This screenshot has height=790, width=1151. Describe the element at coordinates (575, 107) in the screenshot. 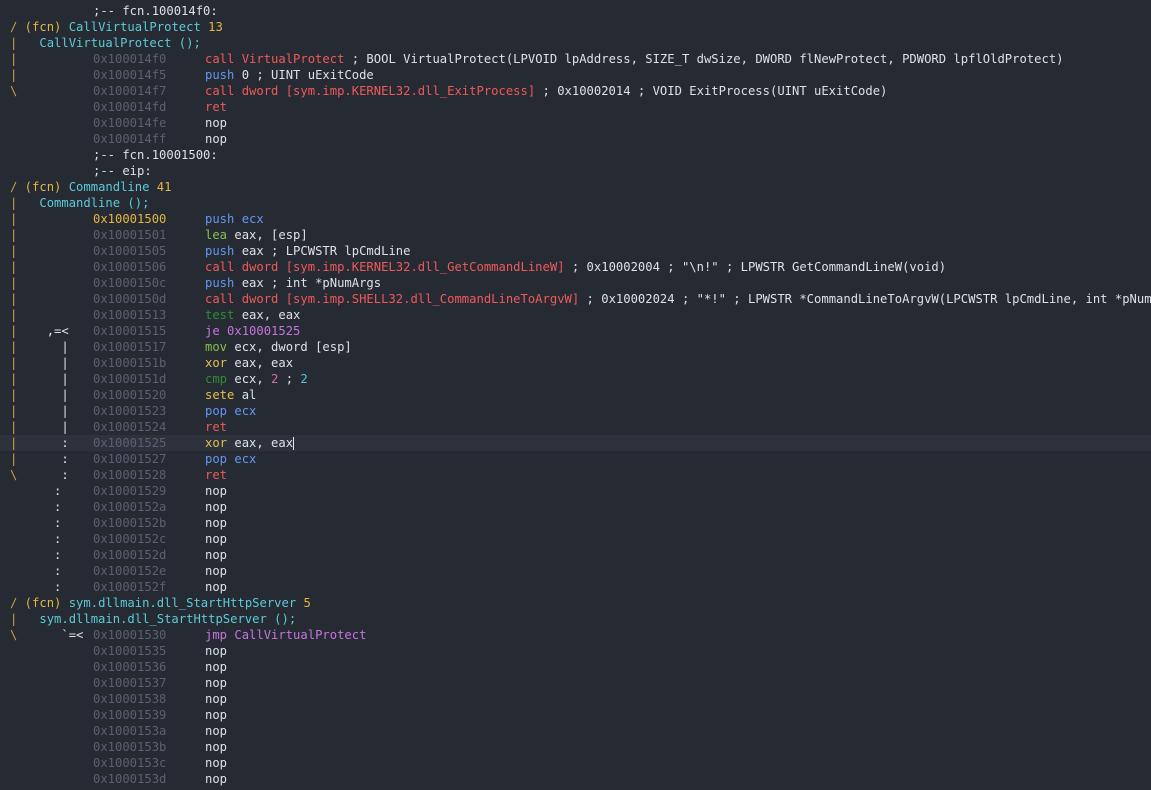

I see `instruction-line: 0x100014fd ret` at that location.